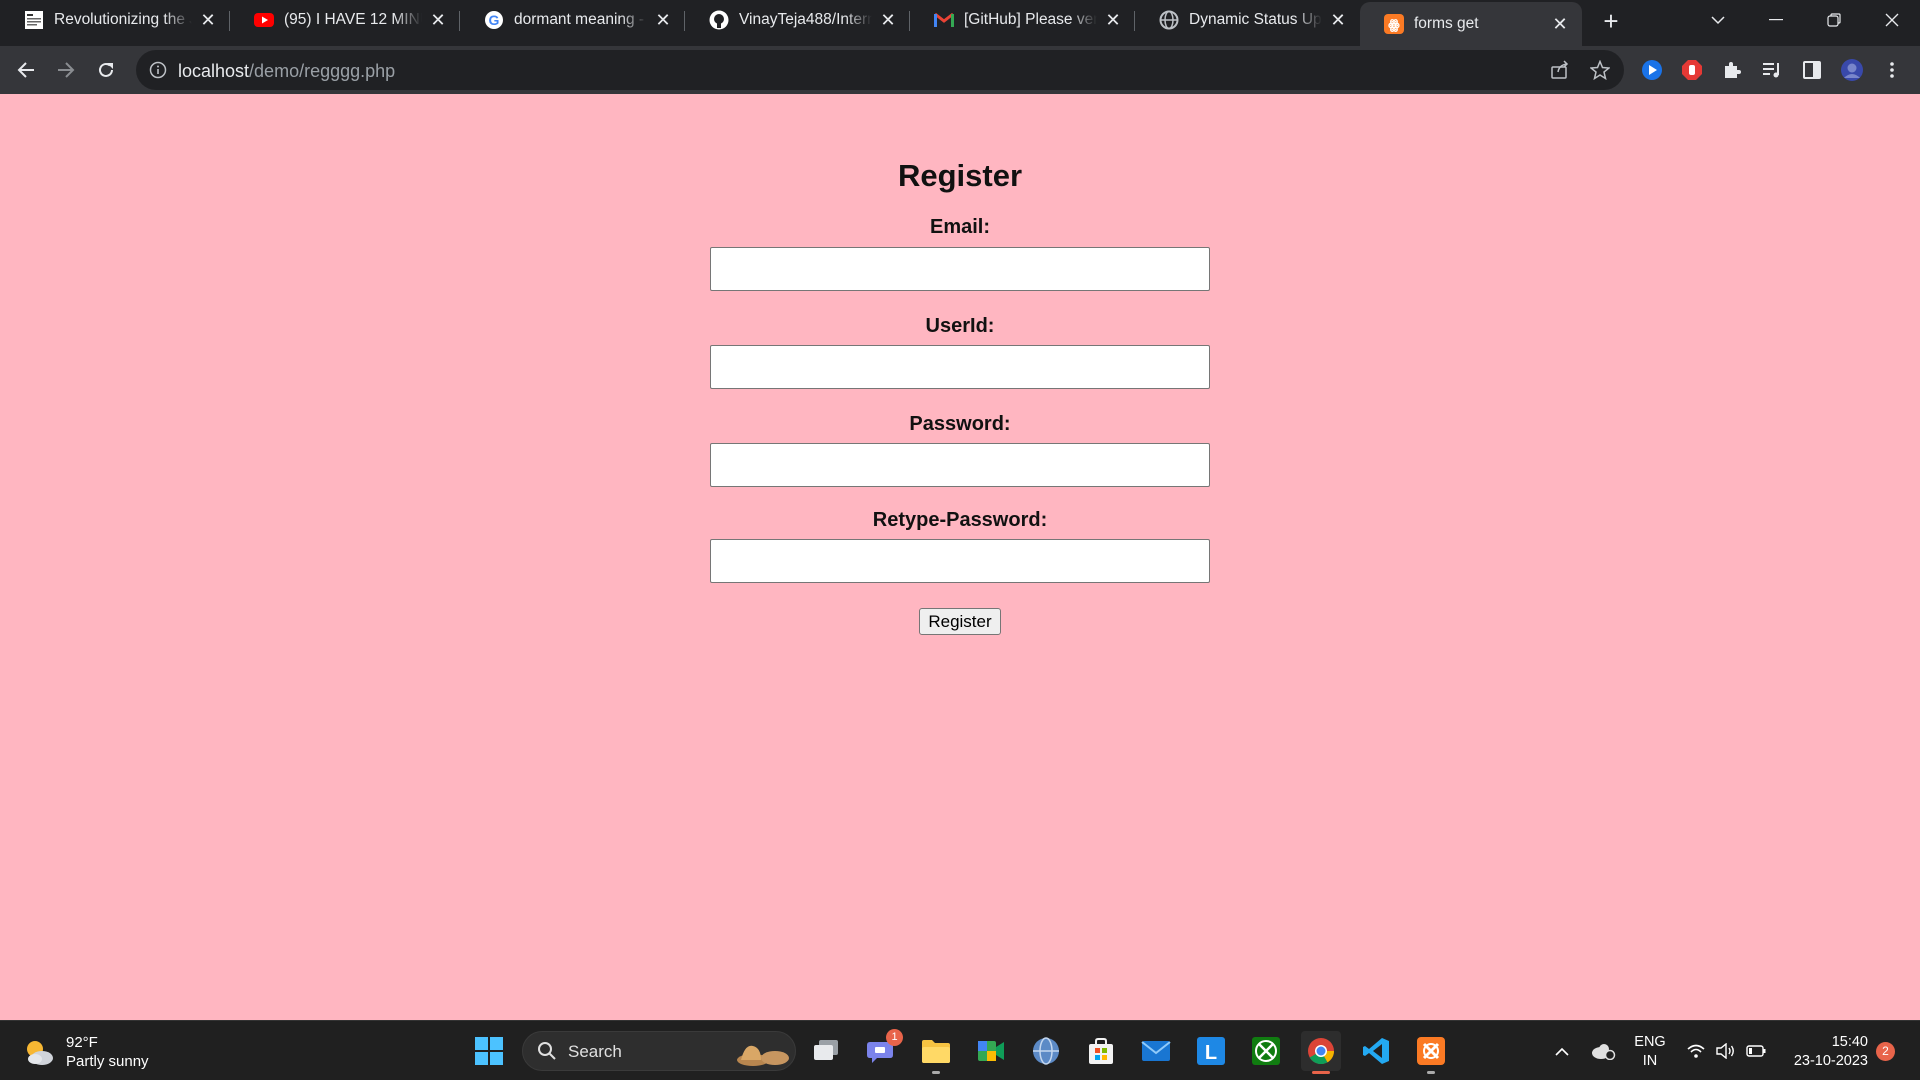 The height and width of the screenshot is (1080, 1920). I want to click on tab-revolutionizing: Revolutionizing the Job Market ✕, so click(115, 20).